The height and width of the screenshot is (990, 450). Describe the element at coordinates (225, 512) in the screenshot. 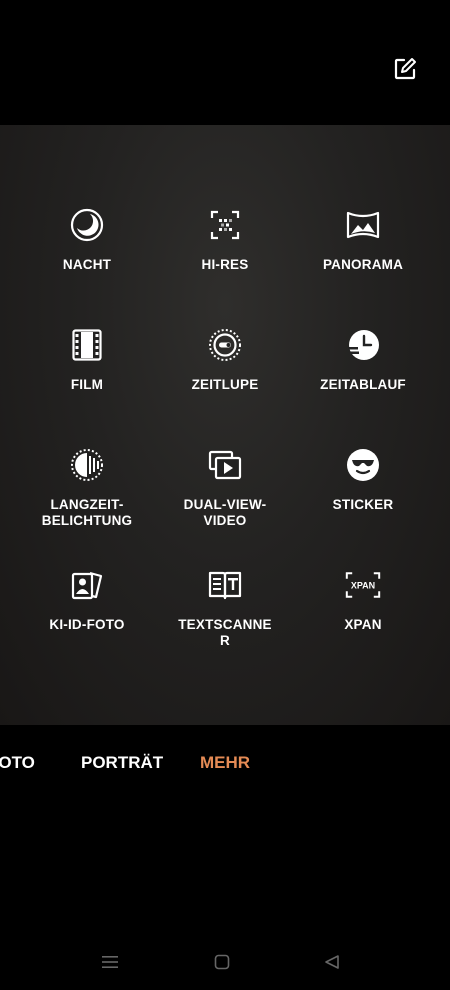

I see `mode-label: DUAL-VIEW- VIDEO` at that location.